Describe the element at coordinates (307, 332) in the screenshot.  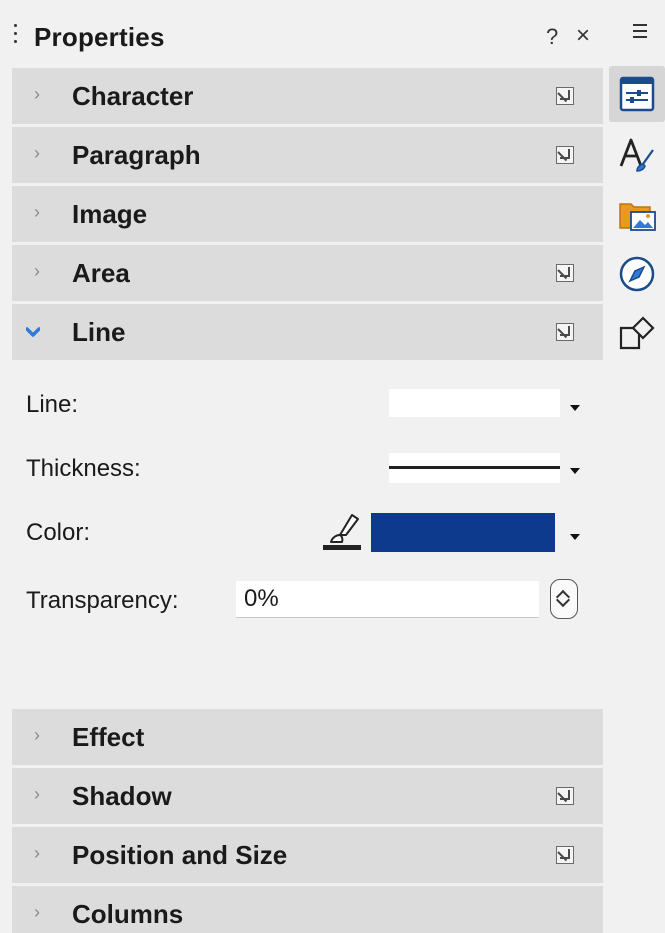
I see `section-line: Line` at that location.